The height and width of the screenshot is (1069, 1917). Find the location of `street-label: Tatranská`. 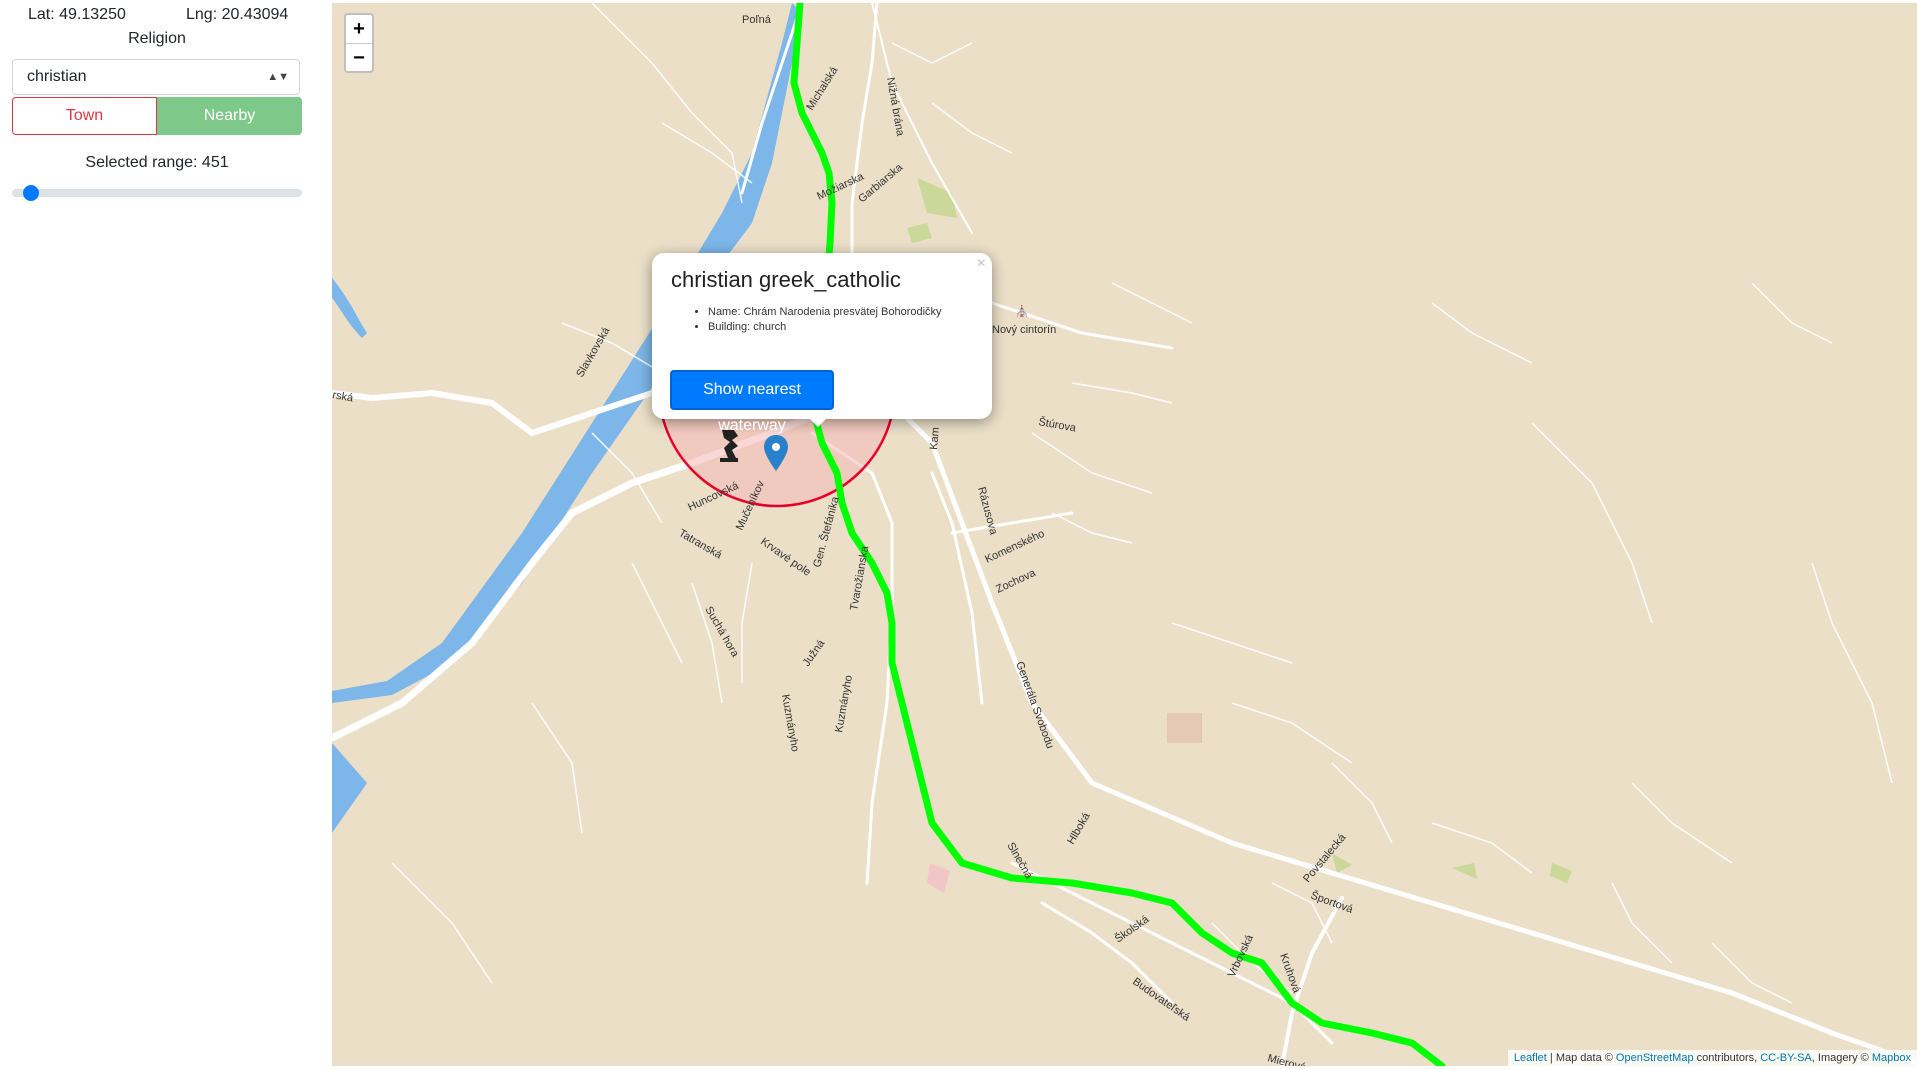

street-label: Tatranská is located at coordinates (701, 544).